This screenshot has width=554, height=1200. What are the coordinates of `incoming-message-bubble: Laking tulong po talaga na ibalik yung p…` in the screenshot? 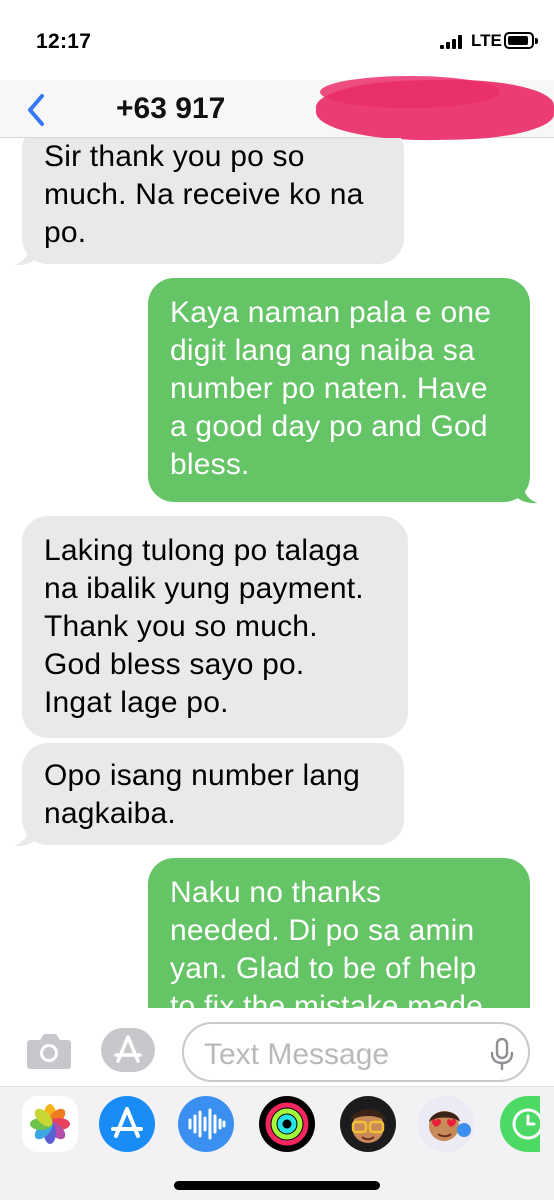 It's located at (215, 627).